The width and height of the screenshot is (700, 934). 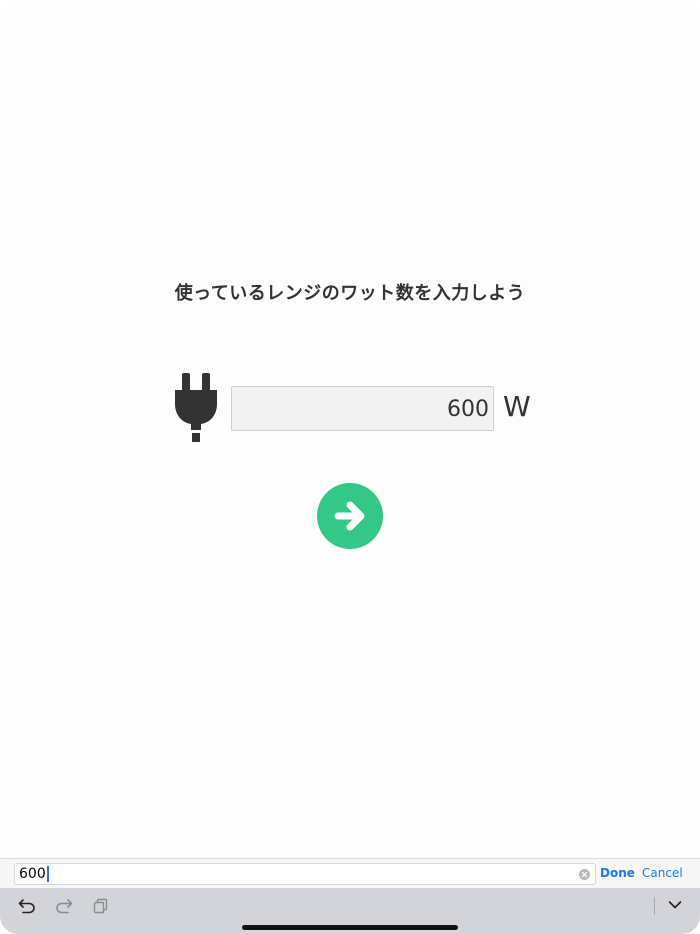 What do you see at coordinates (305, 874) in the screenshot?
I see `accessory-input: 600` at bounding box center [305, 874].